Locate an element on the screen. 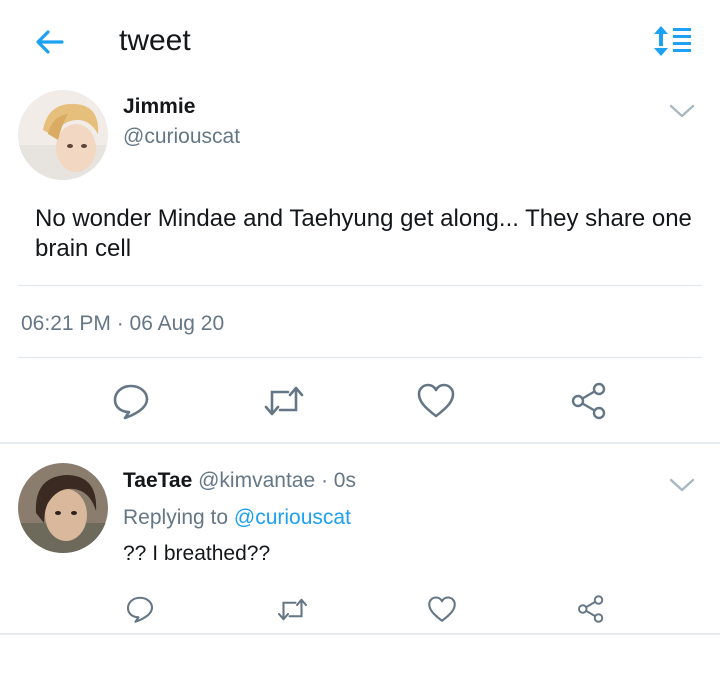 This screenshot has height=682, width=720. reply-time: · 0s is located at coordinates (338, 480).